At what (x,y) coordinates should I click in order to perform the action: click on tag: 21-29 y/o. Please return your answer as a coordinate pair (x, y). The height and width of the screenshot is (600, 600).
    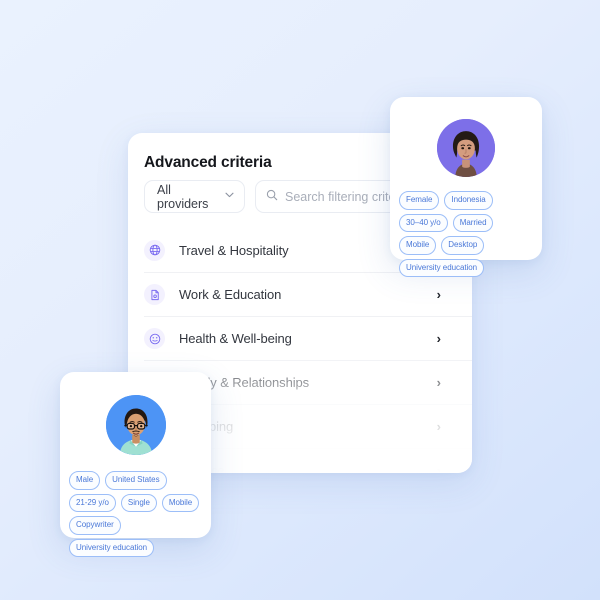
    Looking at the image, I should click on (92, 502).